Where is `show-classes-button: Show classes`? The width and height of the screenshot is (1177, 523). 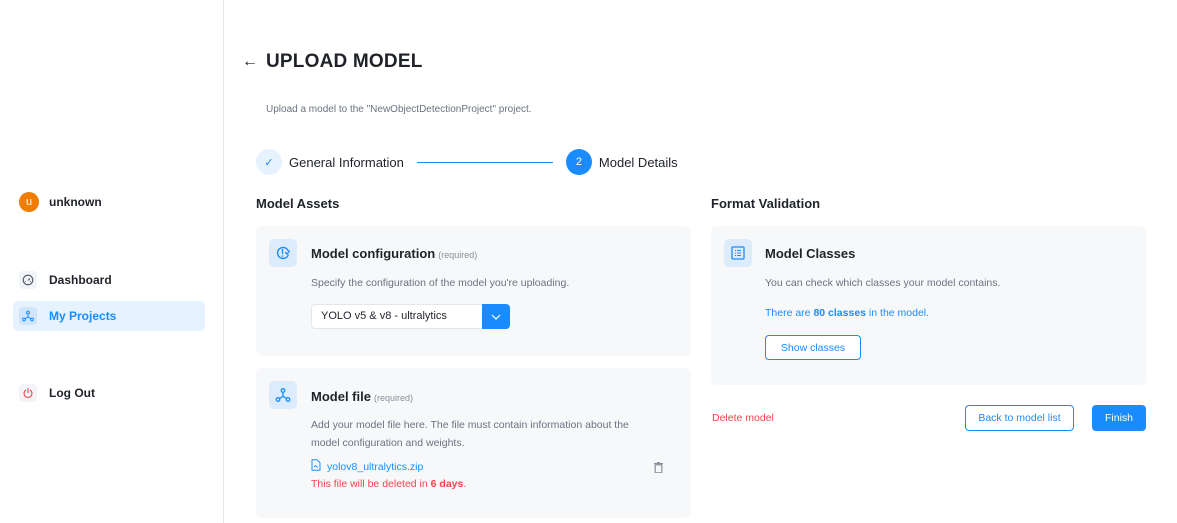
show-classes-button: Show classes is located at coordinates (813, 347).